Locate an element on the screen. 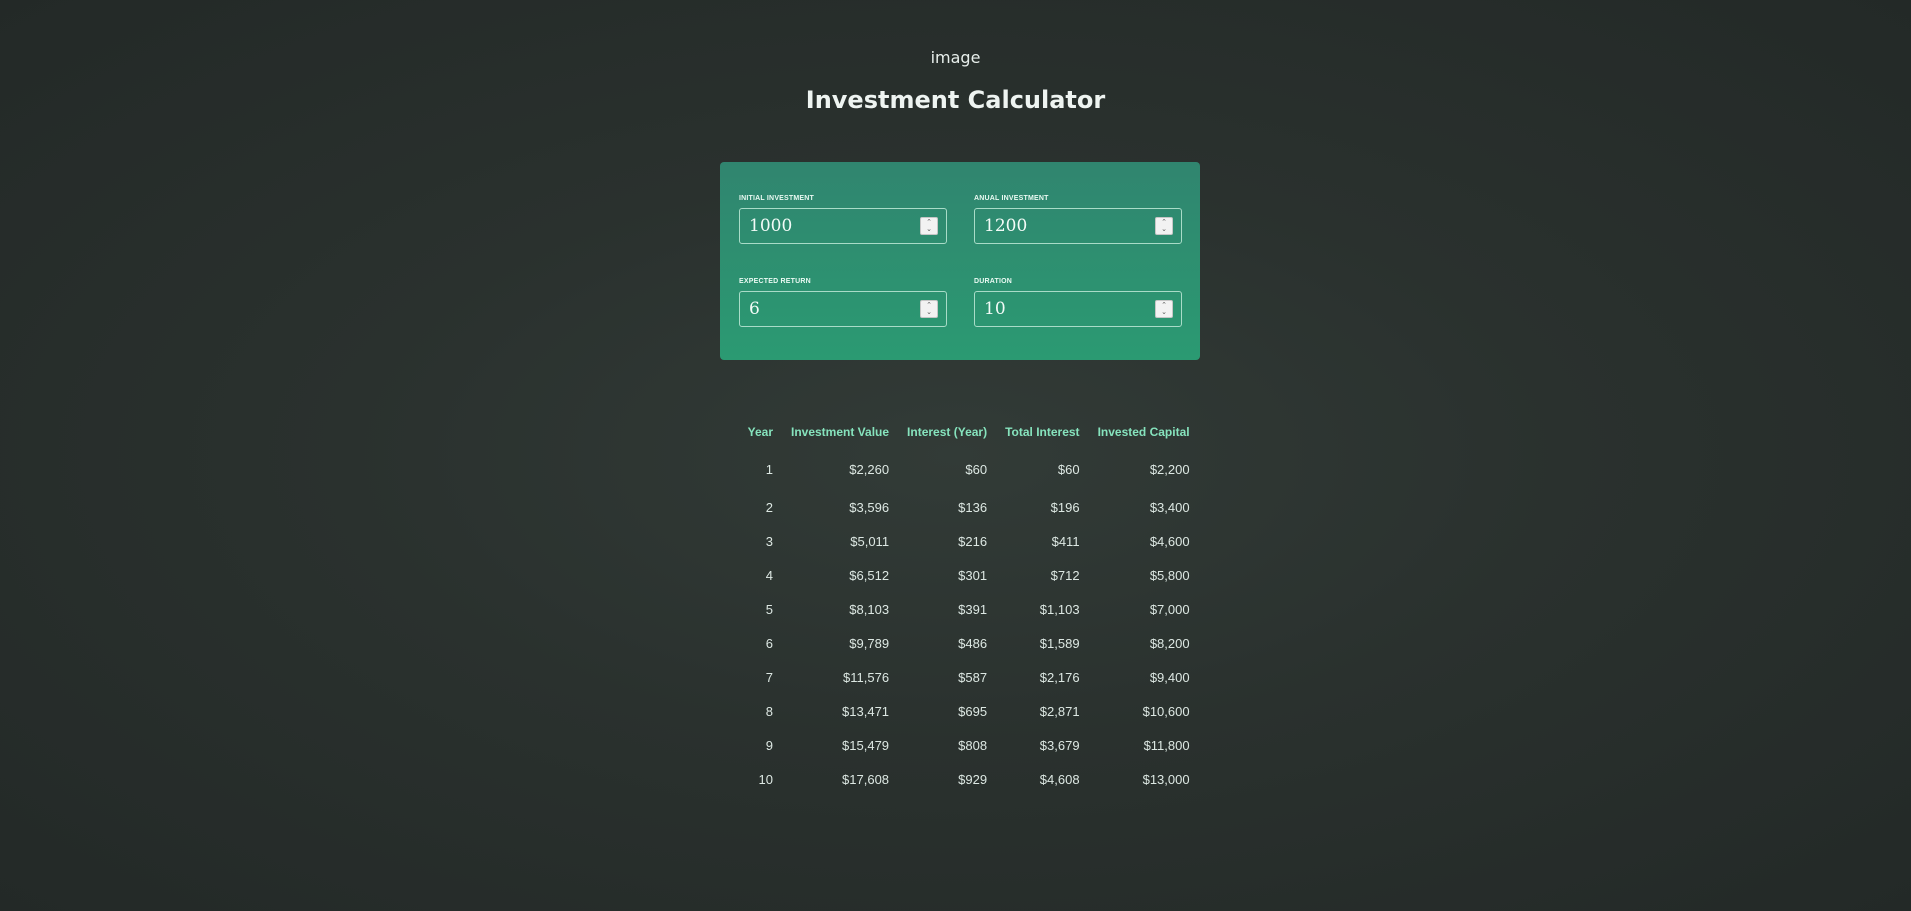 This screenshot has height=911, width=1911. table-row: 4 $6,512 $301 $712 $5,800 is located at coordinates (967, 575).